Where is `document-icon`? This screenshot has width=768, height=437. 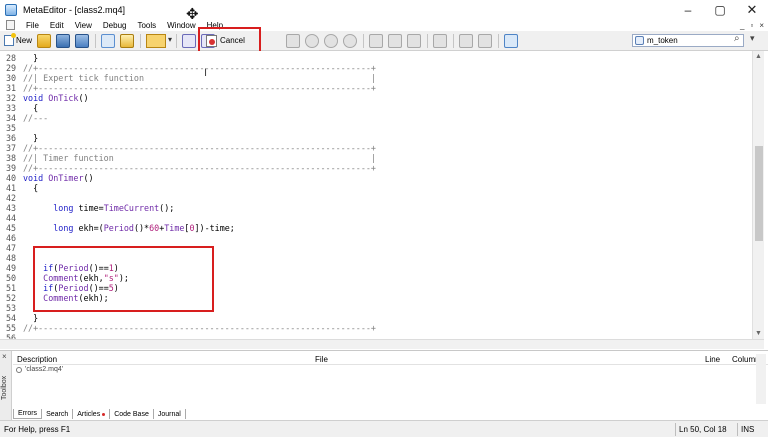
document-icon is located at coordinates (10, 25).